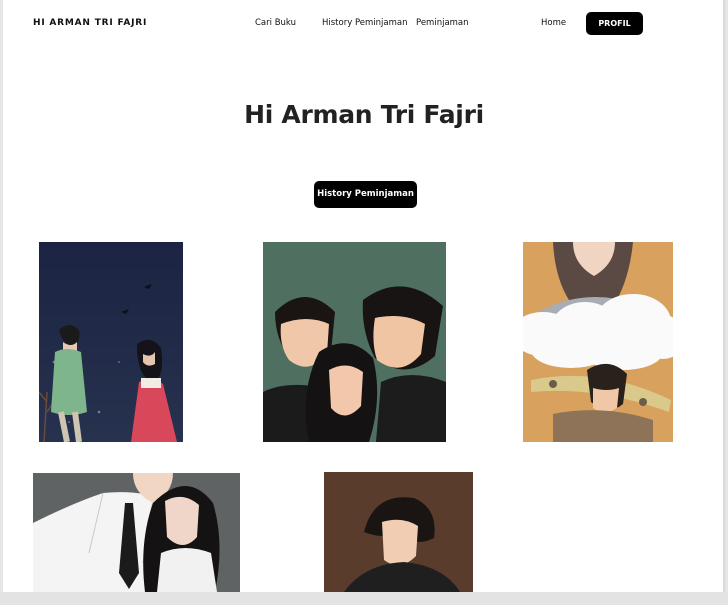 This screenshot has width=728, height=605. Describe the element at coordinates (442, 23) in the screenshot. I see `nav-link-peminjaman: Peminjaman` at that location.